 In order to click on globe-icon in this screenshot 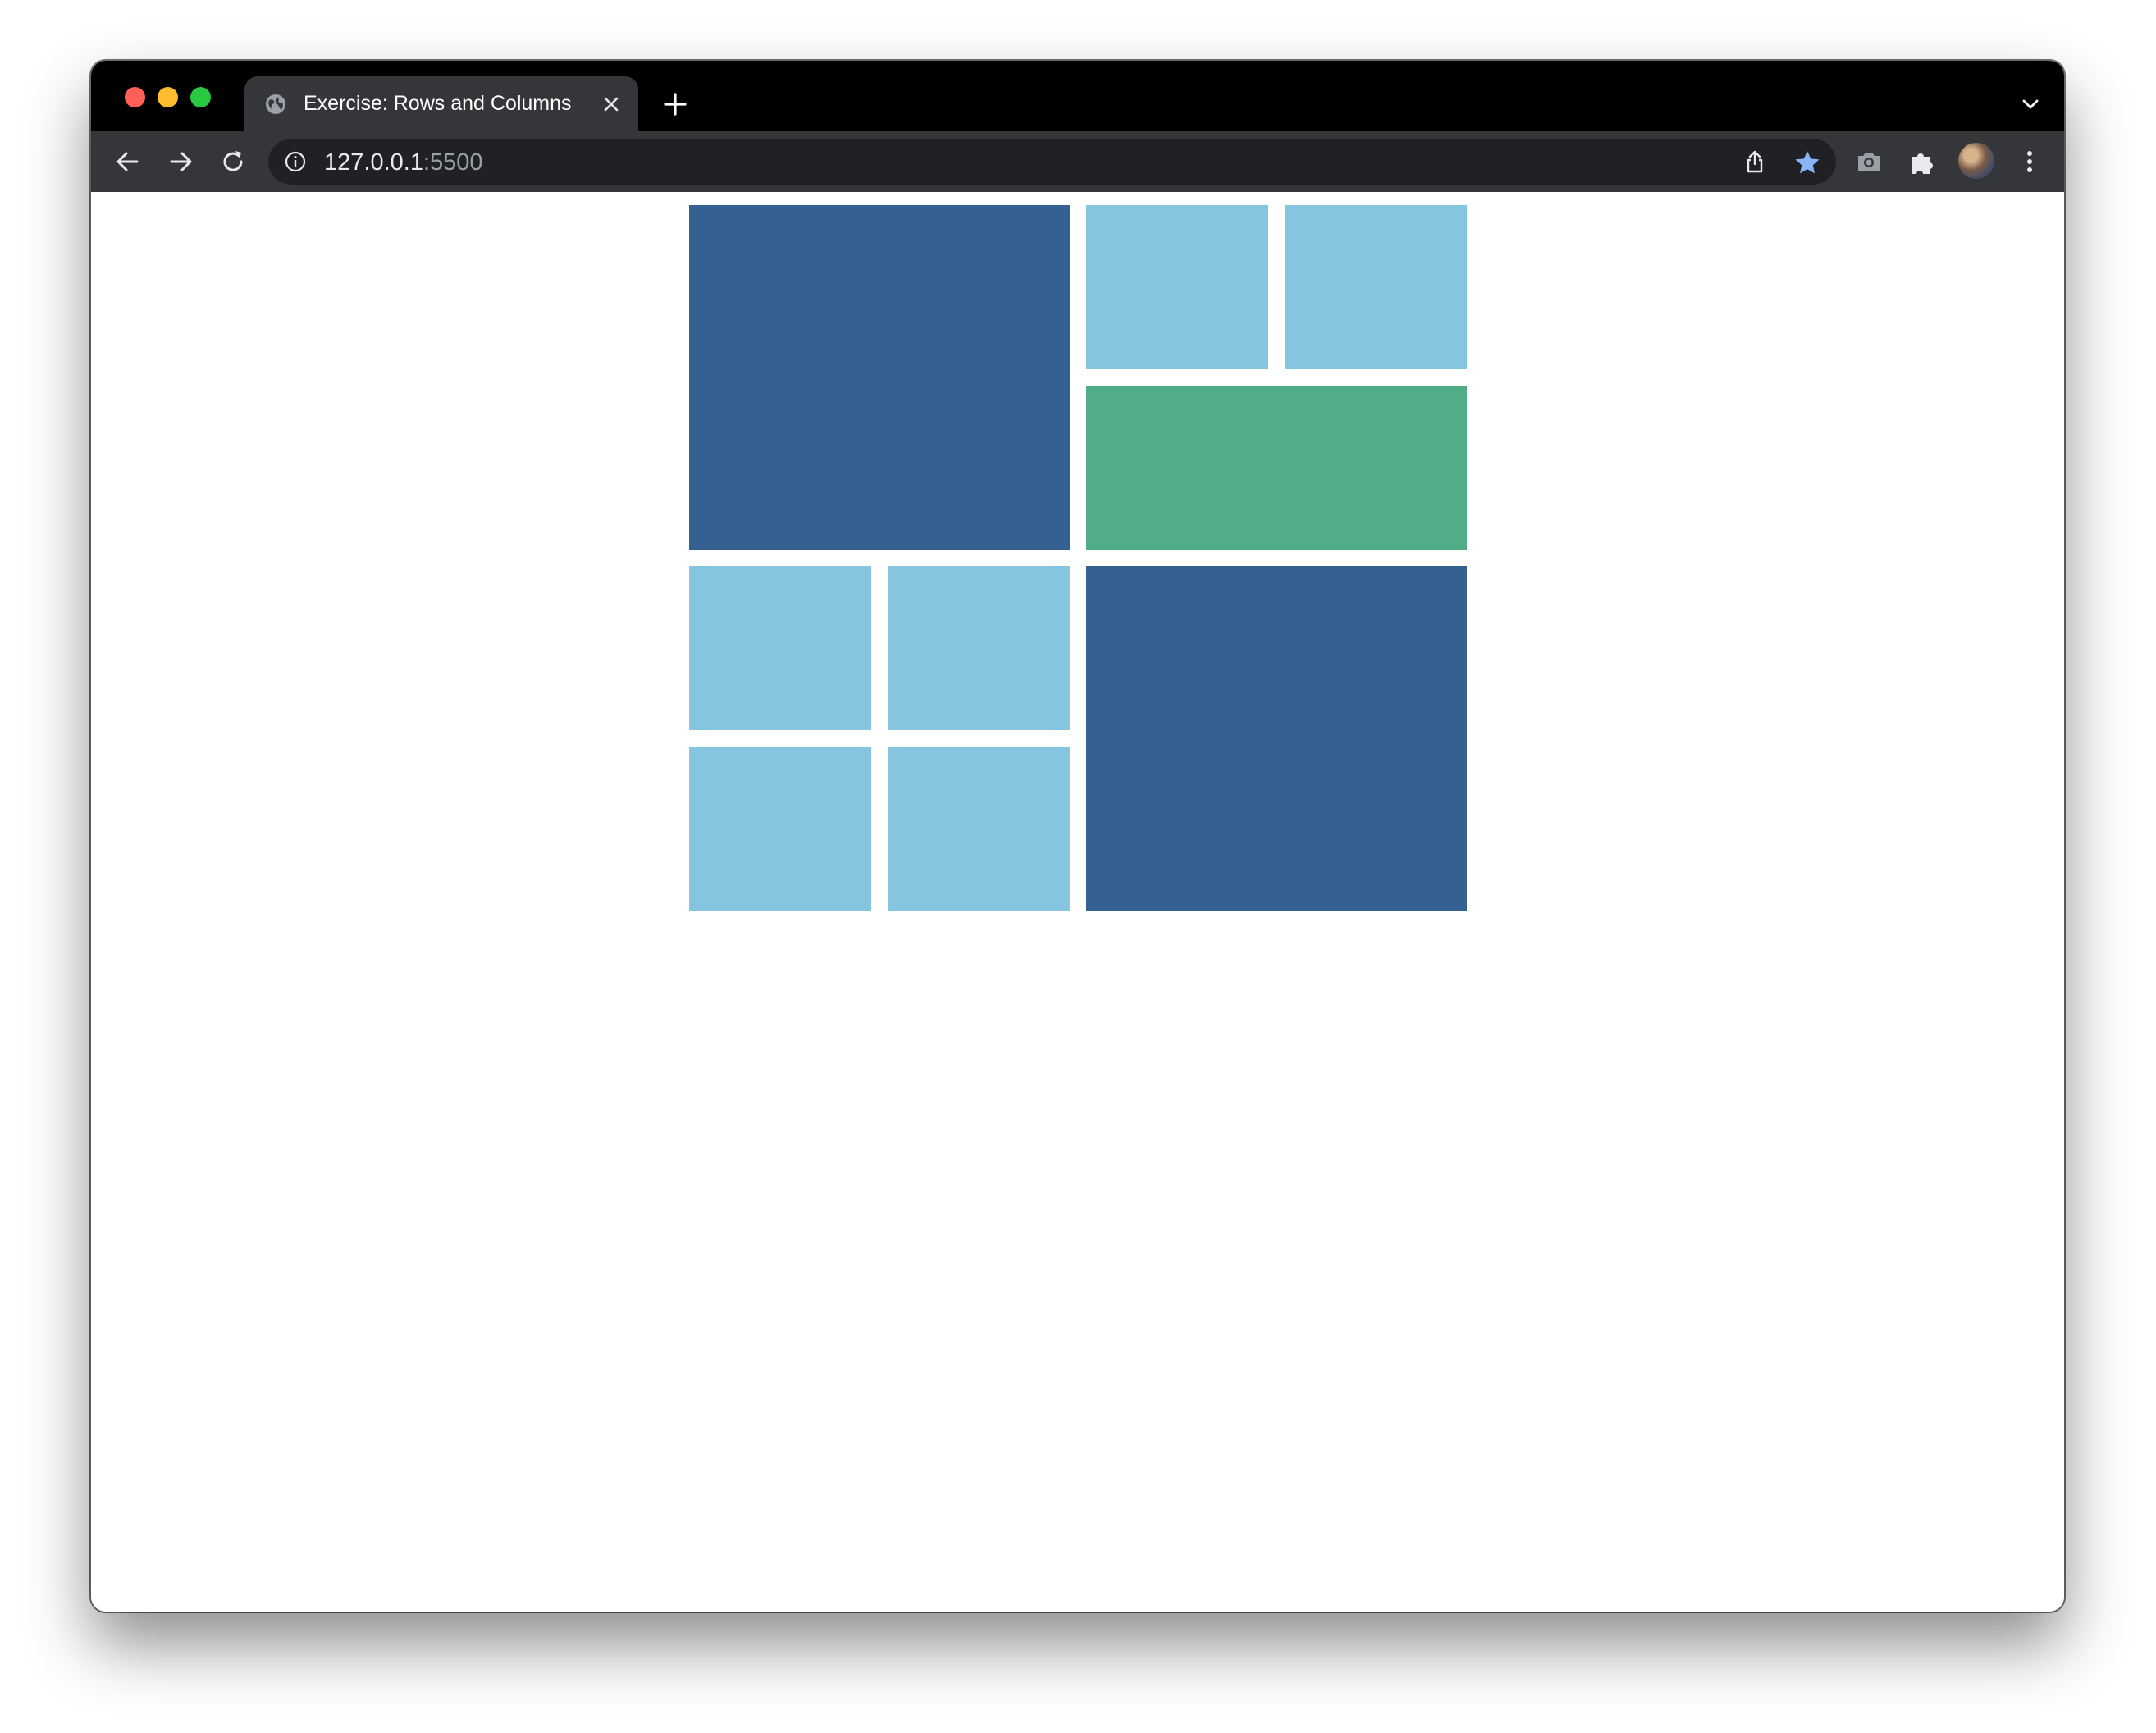, I will do `click(275, 104)`.